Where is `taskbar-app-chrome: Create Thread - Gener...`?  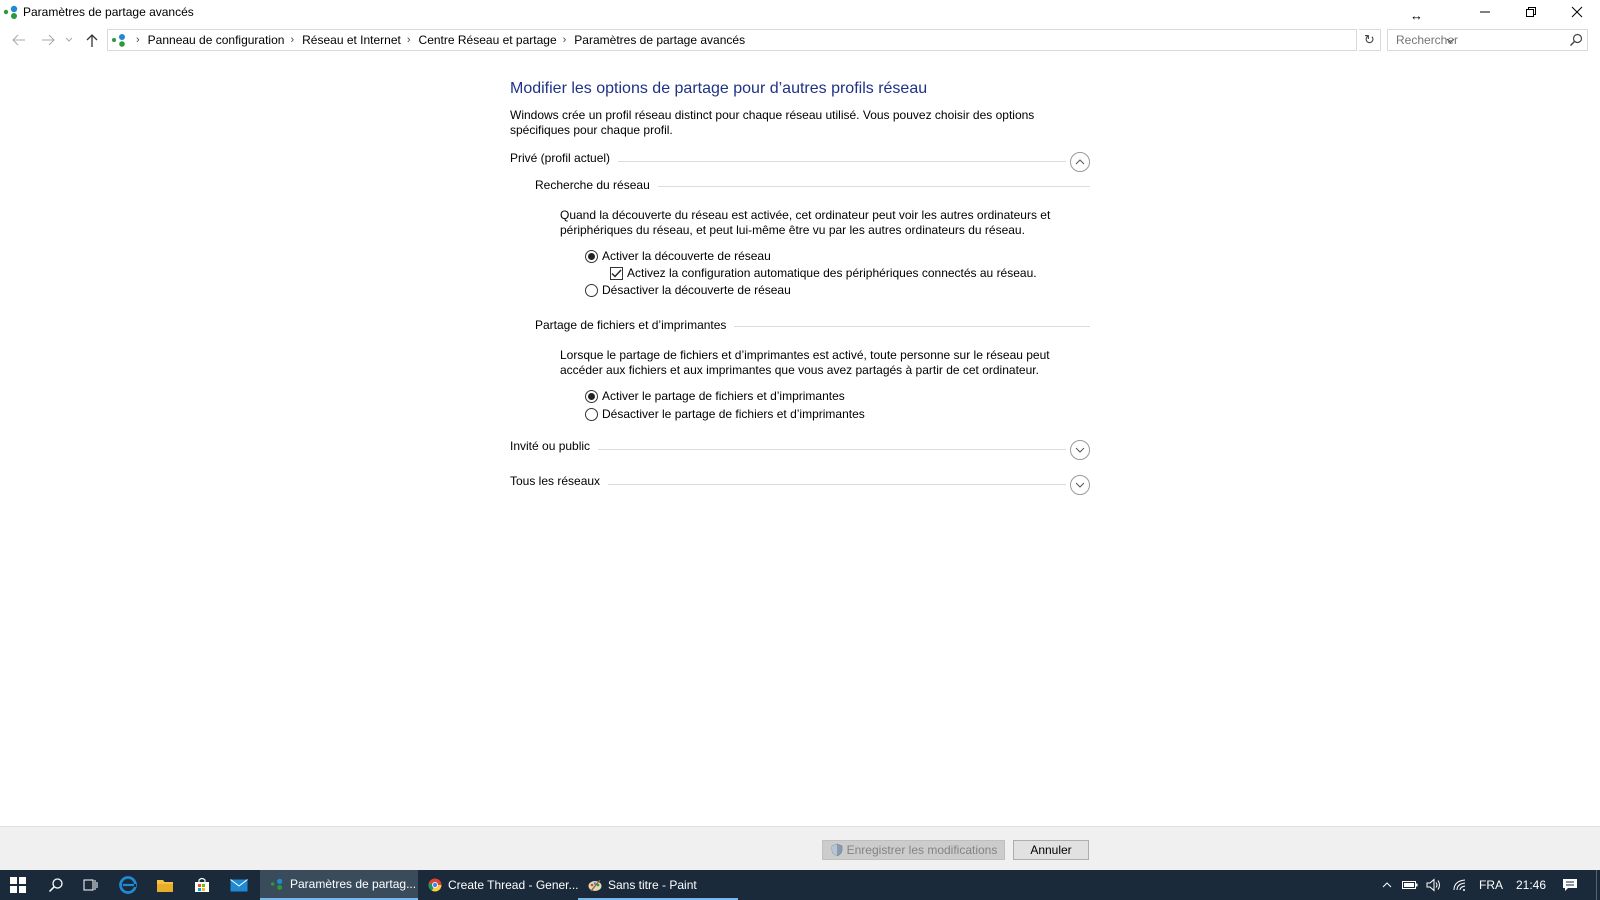 taskbar-app-chrome: Create Thread - Gener... is located at coordinates (498, 885).